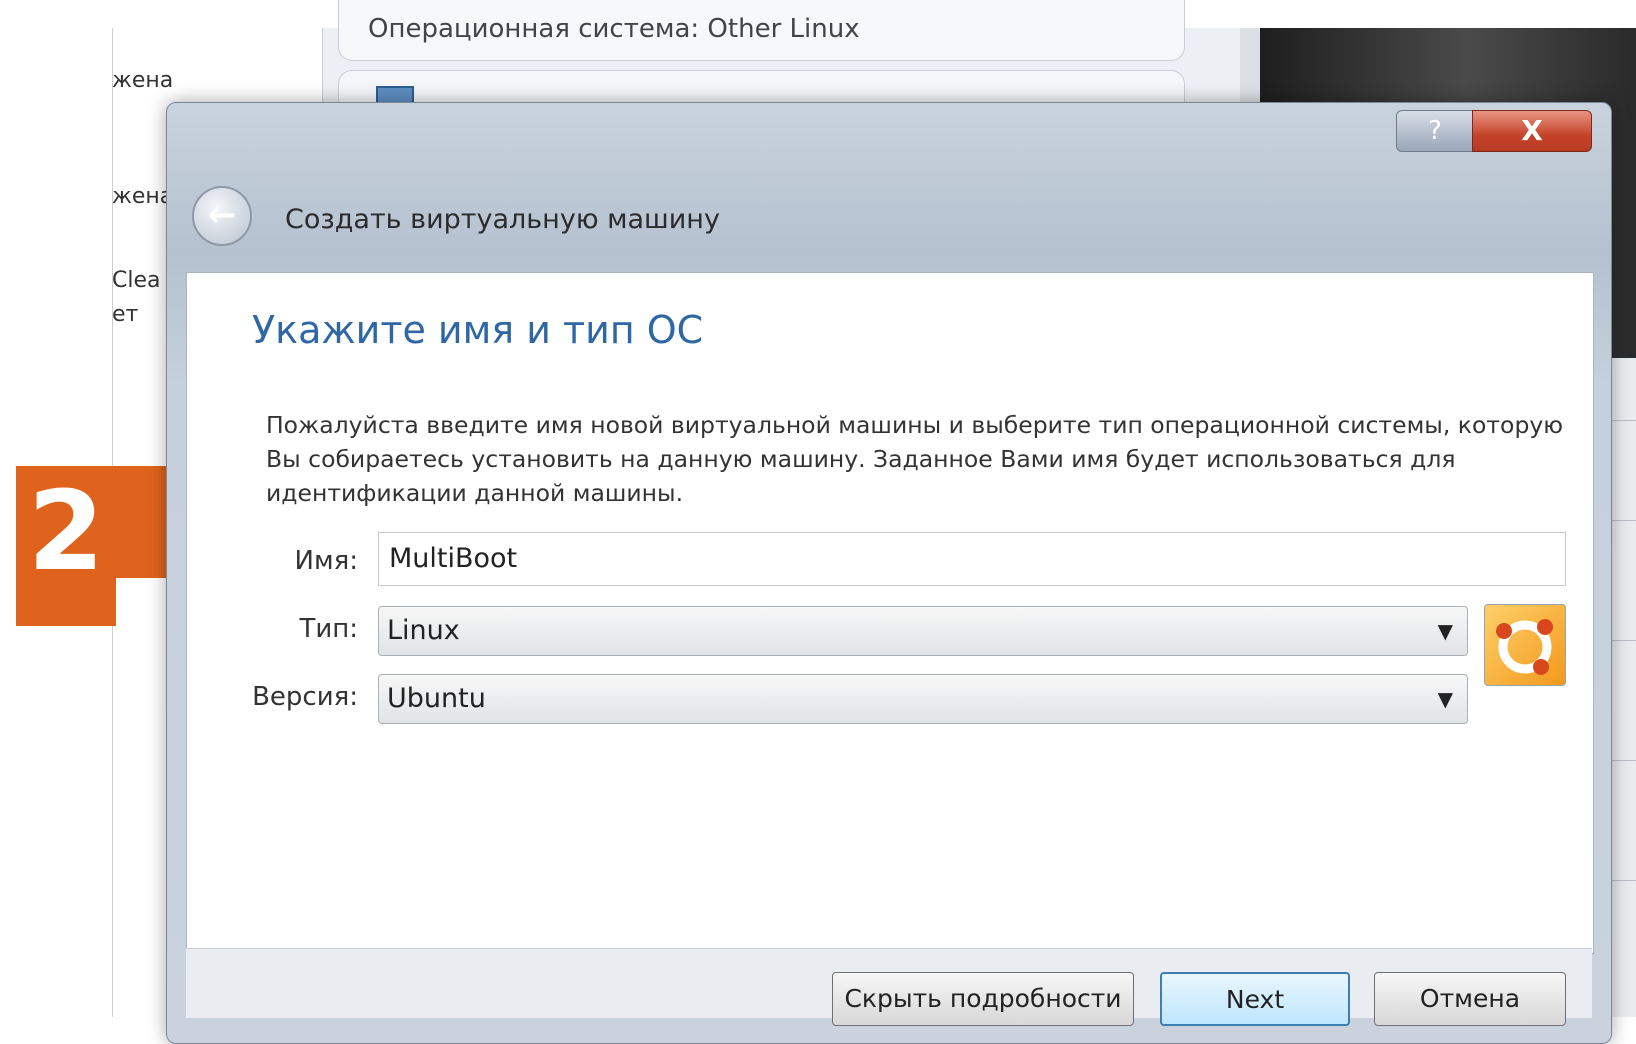 This screenshot has height=1044, width=1636. What do you see at coordinates (502, 219) in the screenshot?
I see `wizard-title: Создать виртуальную машину` at bounding box center [502, 219].